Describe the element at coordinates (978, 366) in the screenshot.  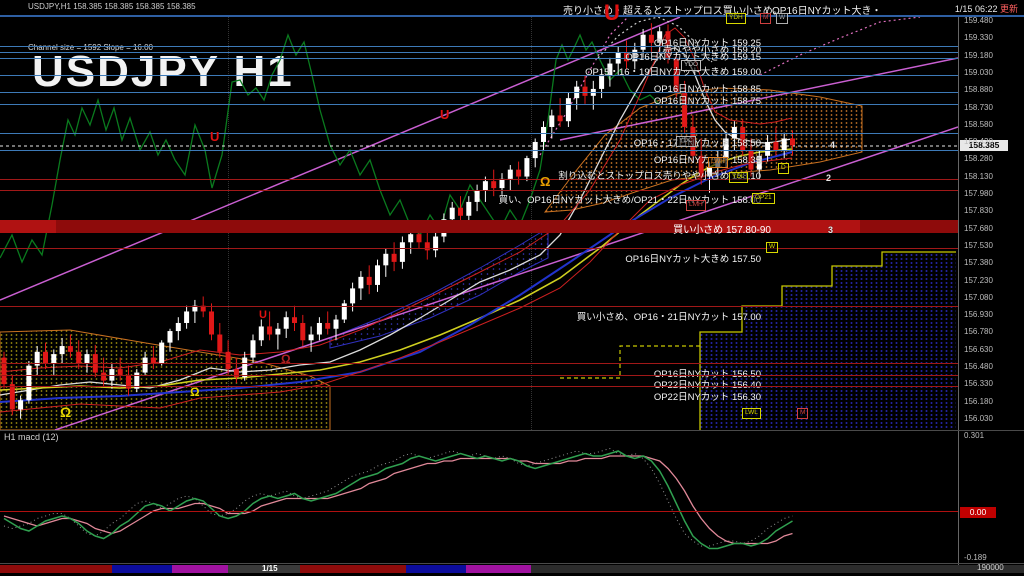
I see `price-axis-label: 156.480` at that location.